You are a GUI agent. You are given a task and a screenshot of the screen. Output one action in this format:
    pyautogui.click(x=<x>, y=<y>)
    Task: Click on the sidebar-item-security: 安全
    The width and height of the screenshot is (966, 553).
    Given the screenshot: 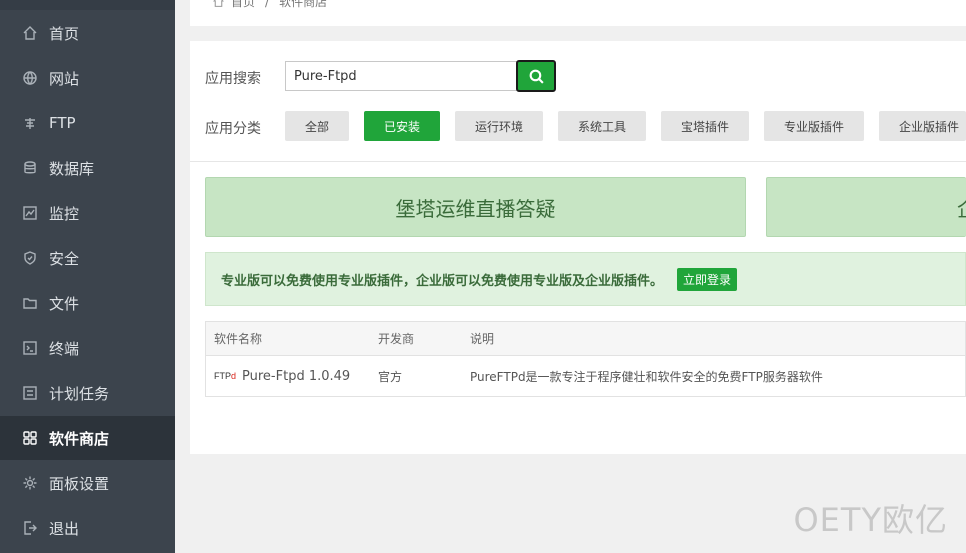 What is the action you would take?
    pyautogui.click(x=87, y=258)
    